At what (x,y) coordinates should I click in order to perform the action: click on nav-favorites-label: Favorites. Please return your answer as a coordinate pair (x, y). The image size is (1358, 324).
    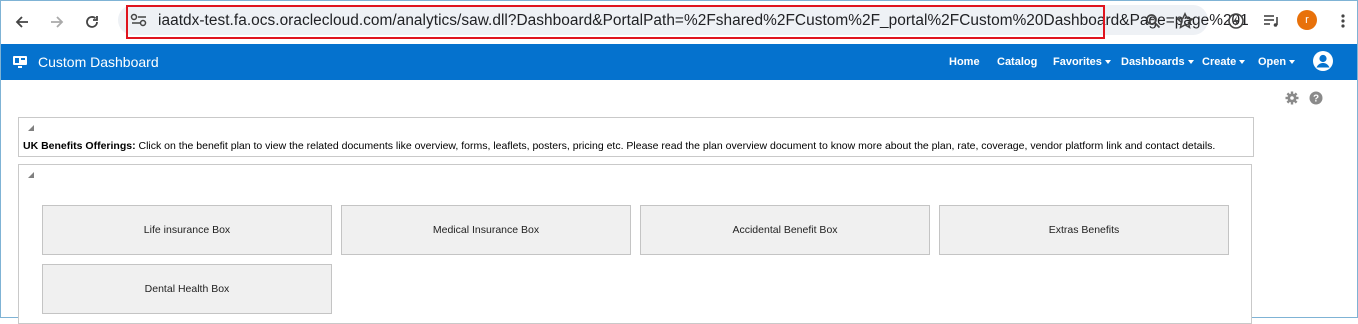
    Looking at the image, I should click on (1077, 62).